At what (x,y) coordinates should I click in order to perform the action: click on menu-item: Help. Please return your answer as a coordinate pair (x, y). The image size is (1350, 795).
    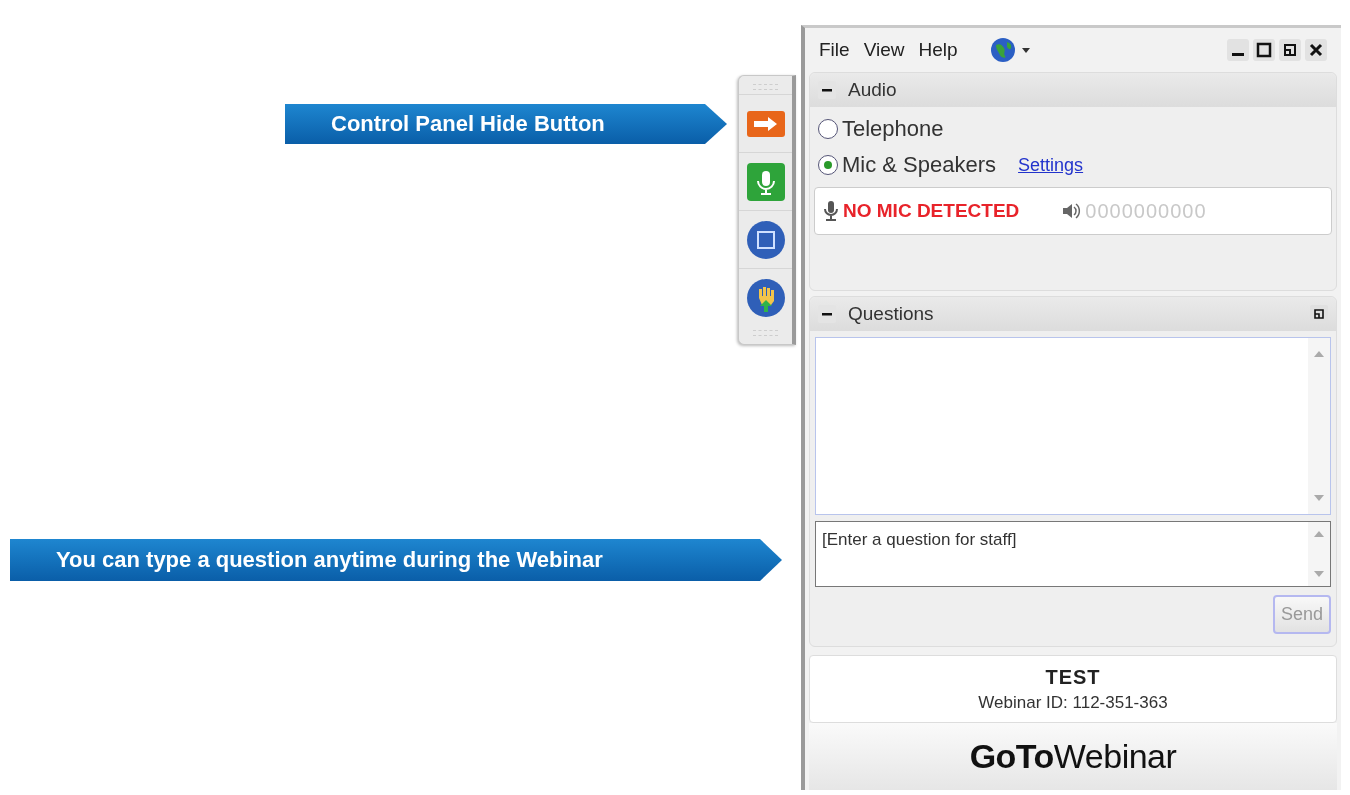
    Looking at the image, I should click on (938, 50).